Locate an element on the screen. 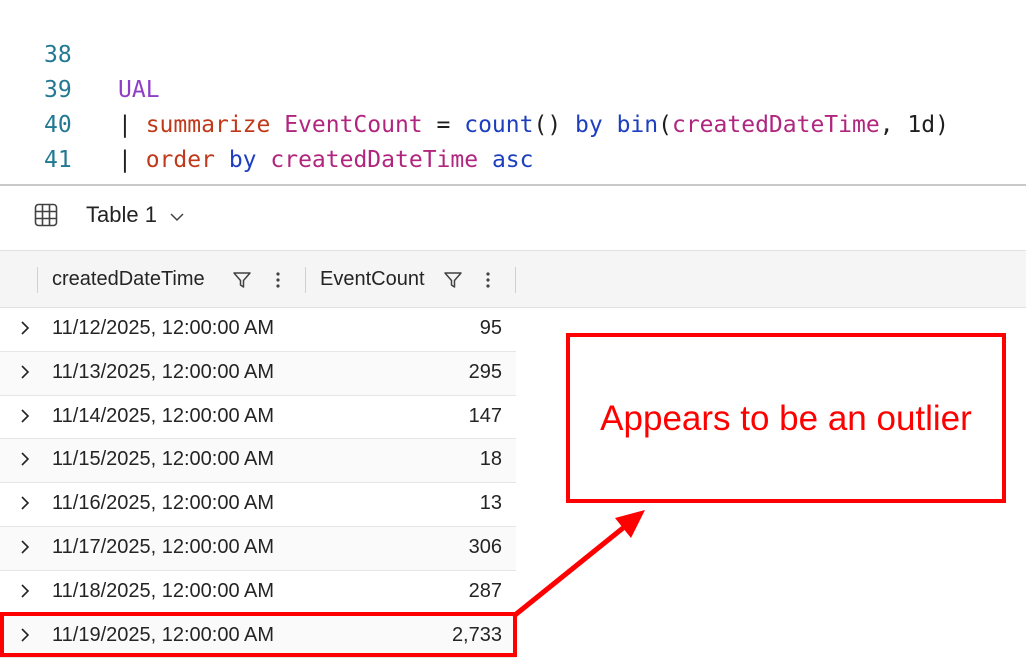  table-row: 11/18/2025, 12:00:00 AM 287 is located at coordinates (258, 592).